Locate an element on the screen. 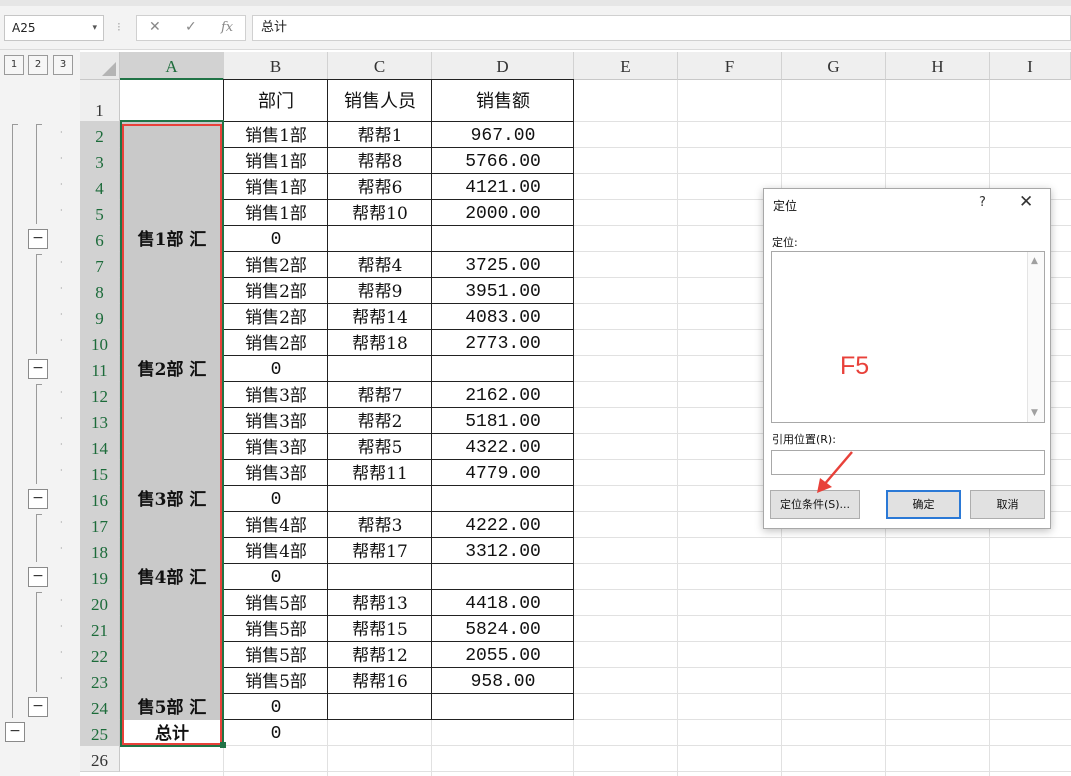 This screenshot has height=776, width=1071. outline-level-button: 1 is located at coordinates (14, 65).